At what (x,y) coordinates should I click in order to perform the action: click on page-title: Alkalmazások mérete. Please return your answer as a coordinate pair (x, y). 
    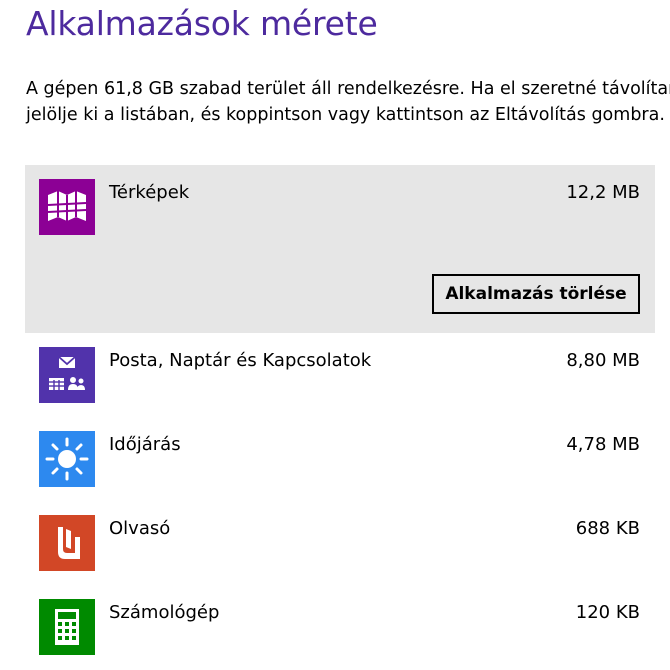
    Looking at the image, I should click on (202, 23).